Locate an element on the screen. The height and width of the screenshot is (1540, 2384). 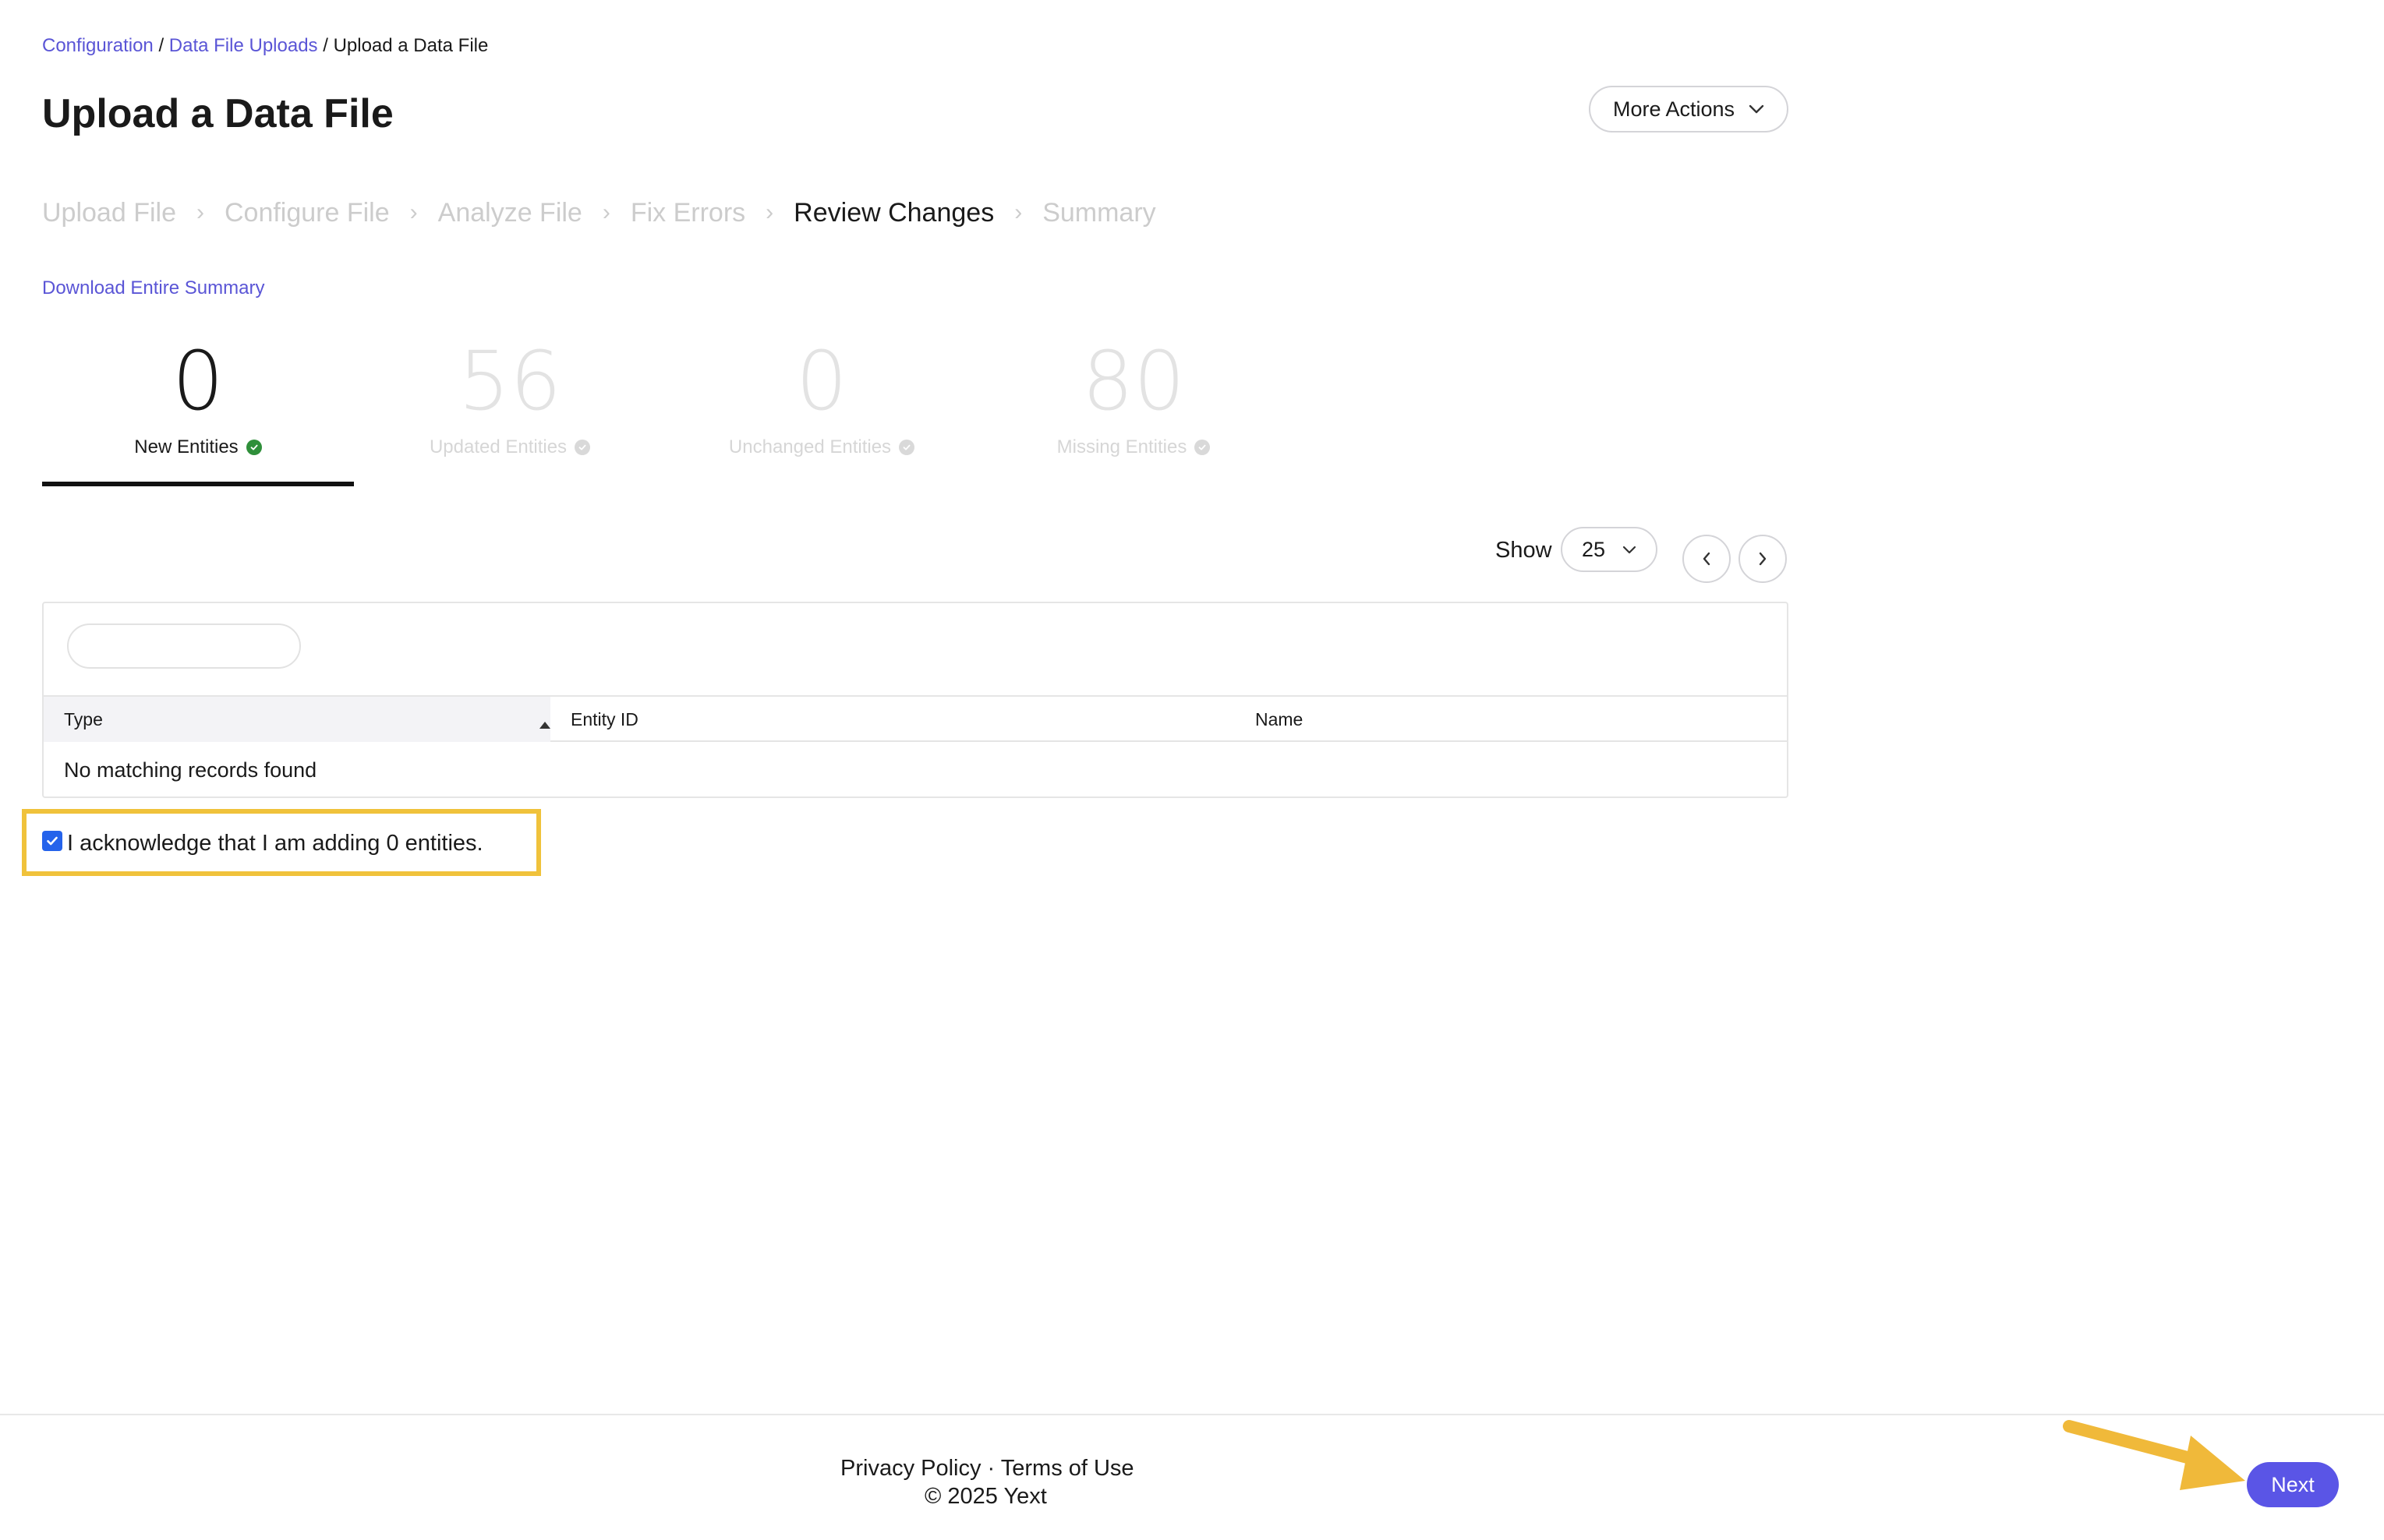
tab-missing-entities: 80 Missing Entities is located at coordinates (1133, 410).